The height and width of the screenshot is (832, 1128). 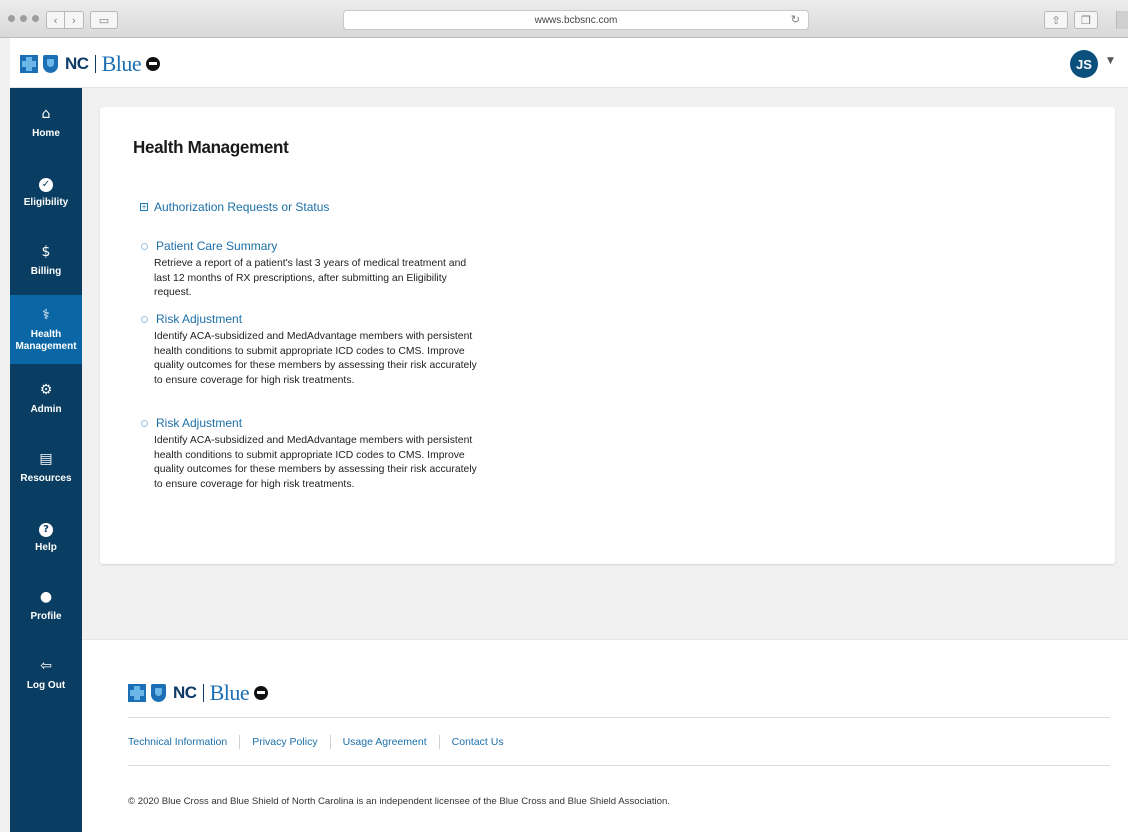 I want to click on avatar: JS, so click(x=1084, y=64).